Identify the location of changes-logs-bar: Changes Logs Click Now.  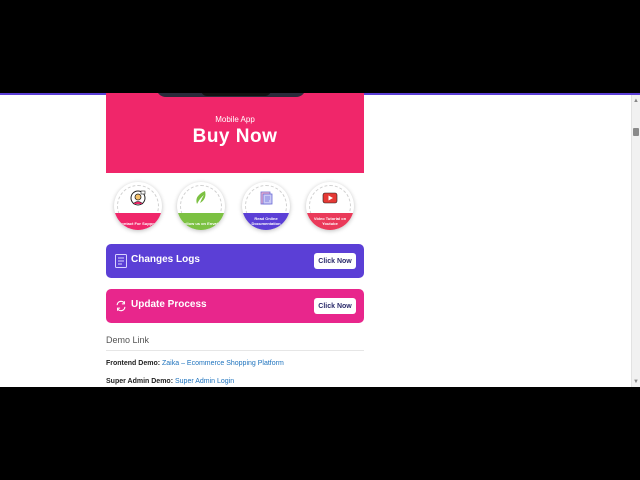
(235, 261).